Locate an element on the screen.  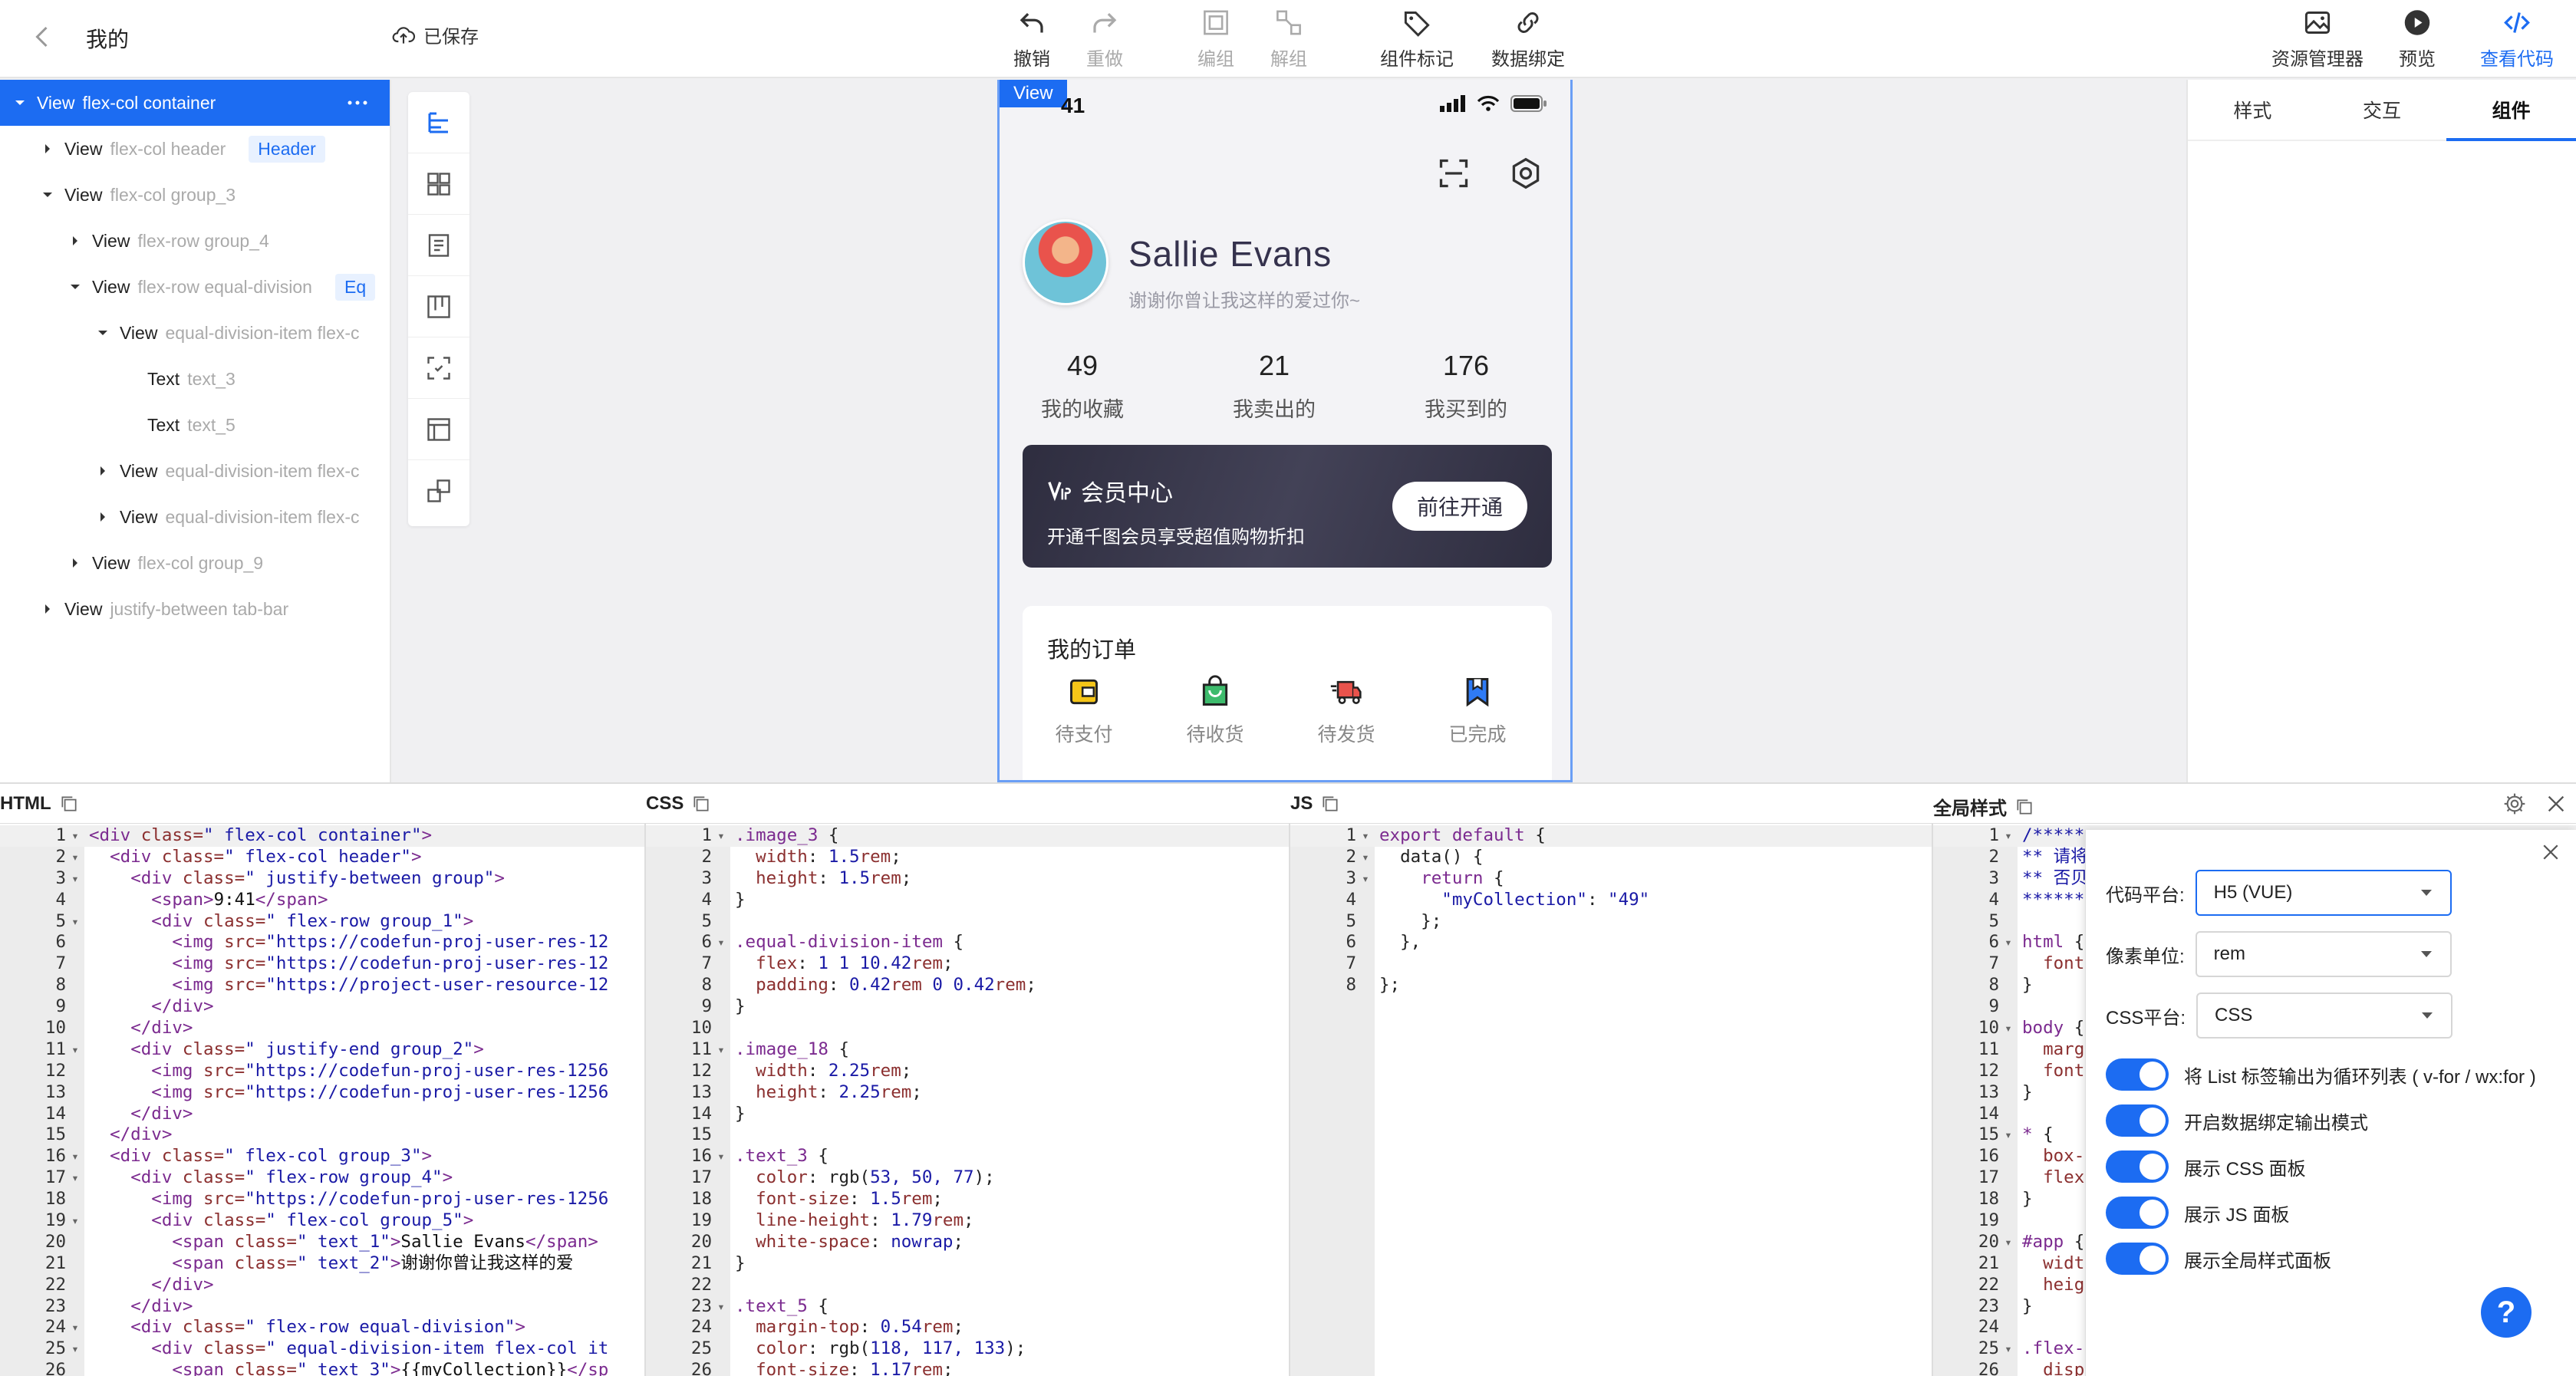
vip-open-button: 前往开通 is located at coordinates (1459, 506).